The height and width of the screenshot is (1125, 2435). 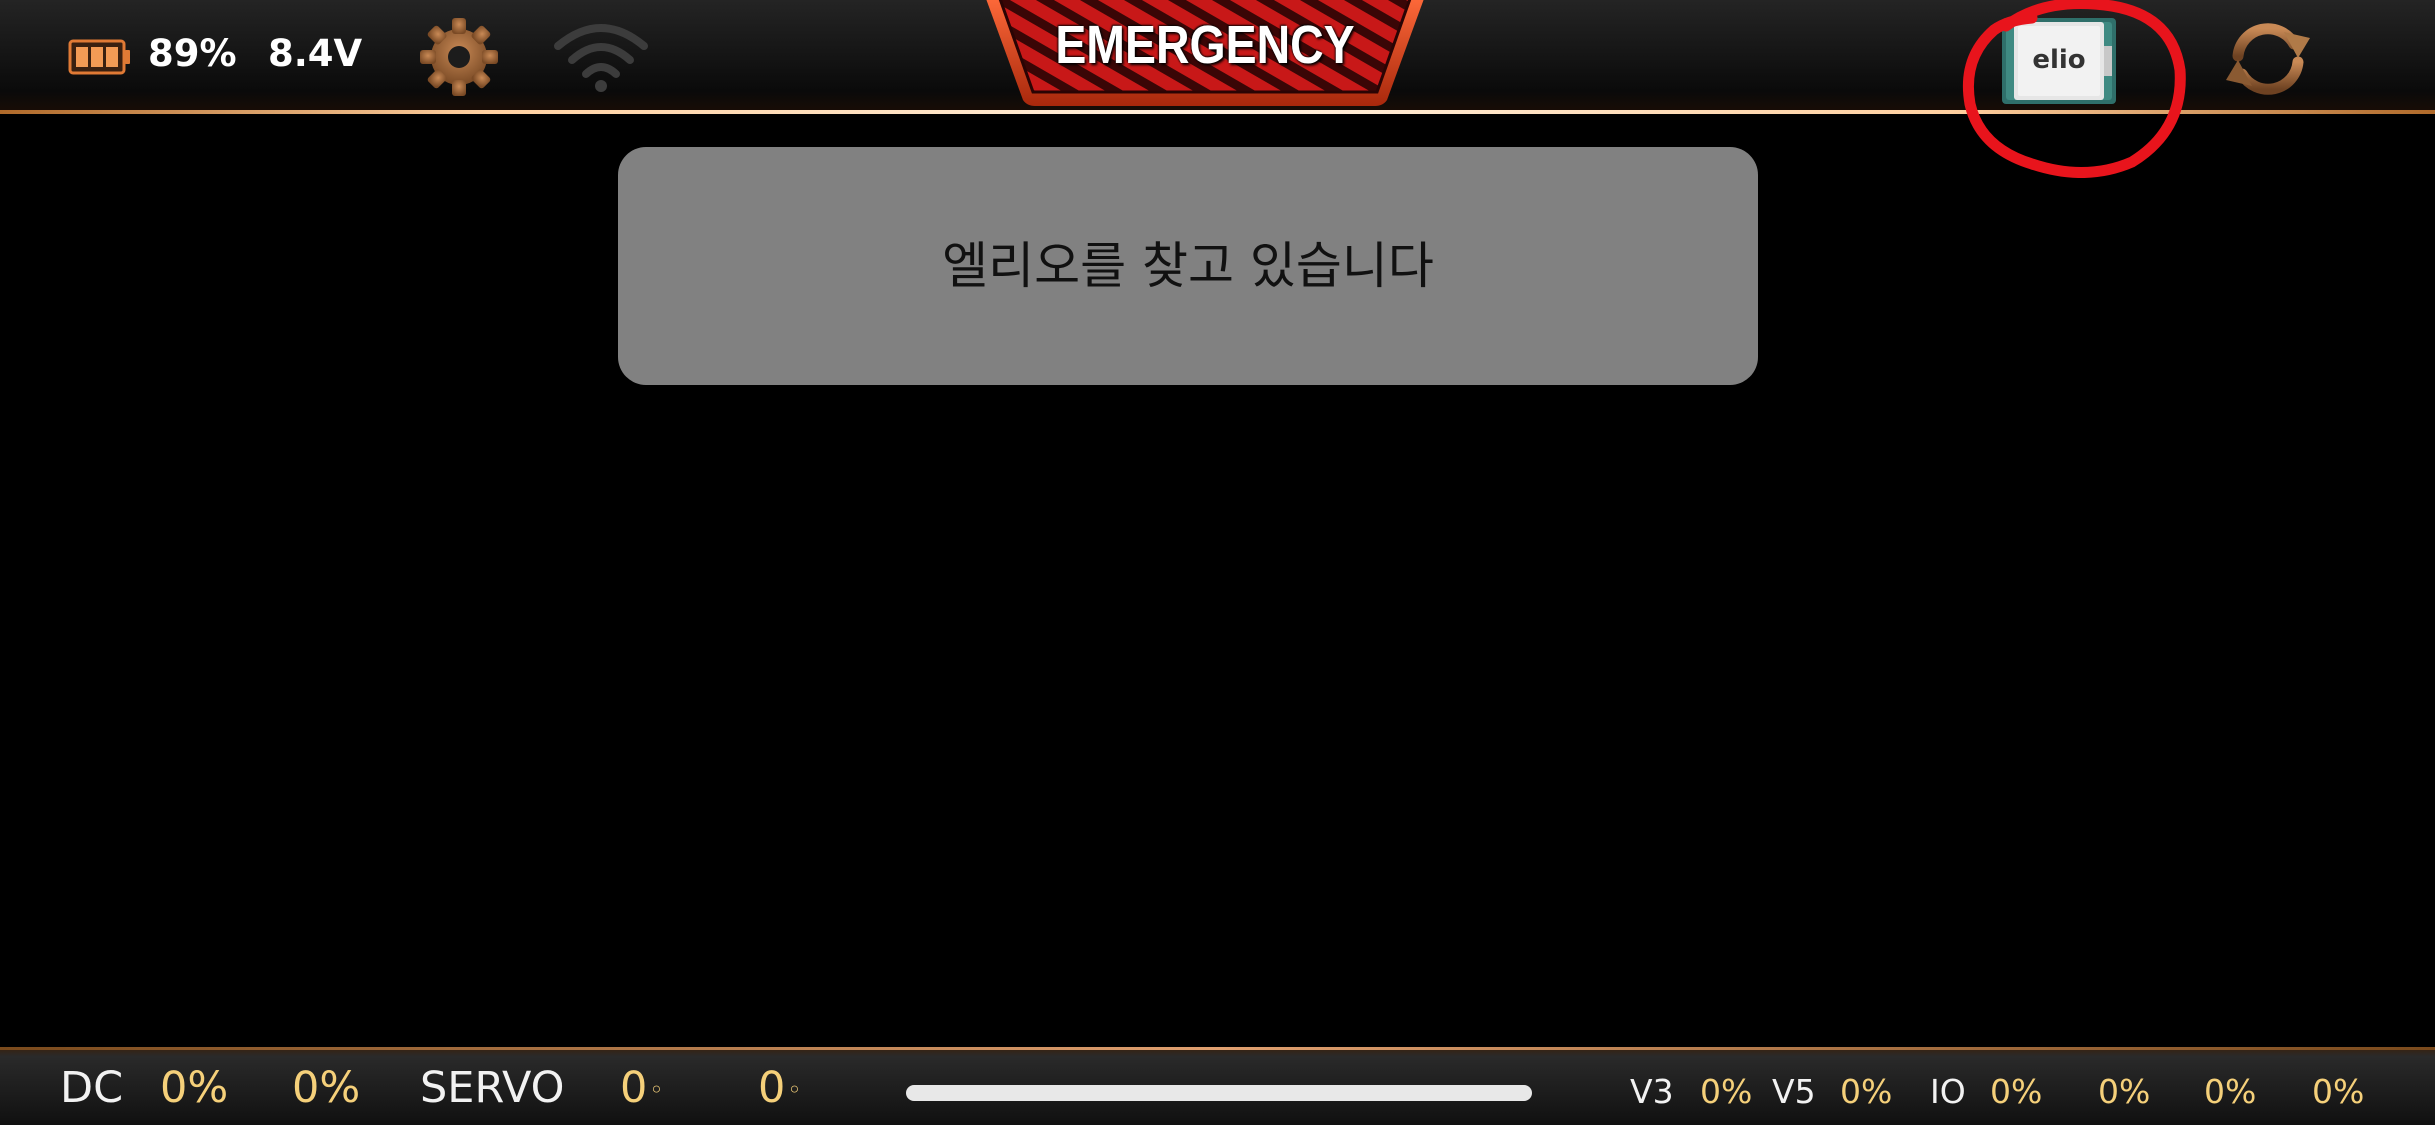 What do you see at coordinates (492, 1088) in the screenshot?
I see `servo-label: SERVO` at bounding box center [492, 1088].